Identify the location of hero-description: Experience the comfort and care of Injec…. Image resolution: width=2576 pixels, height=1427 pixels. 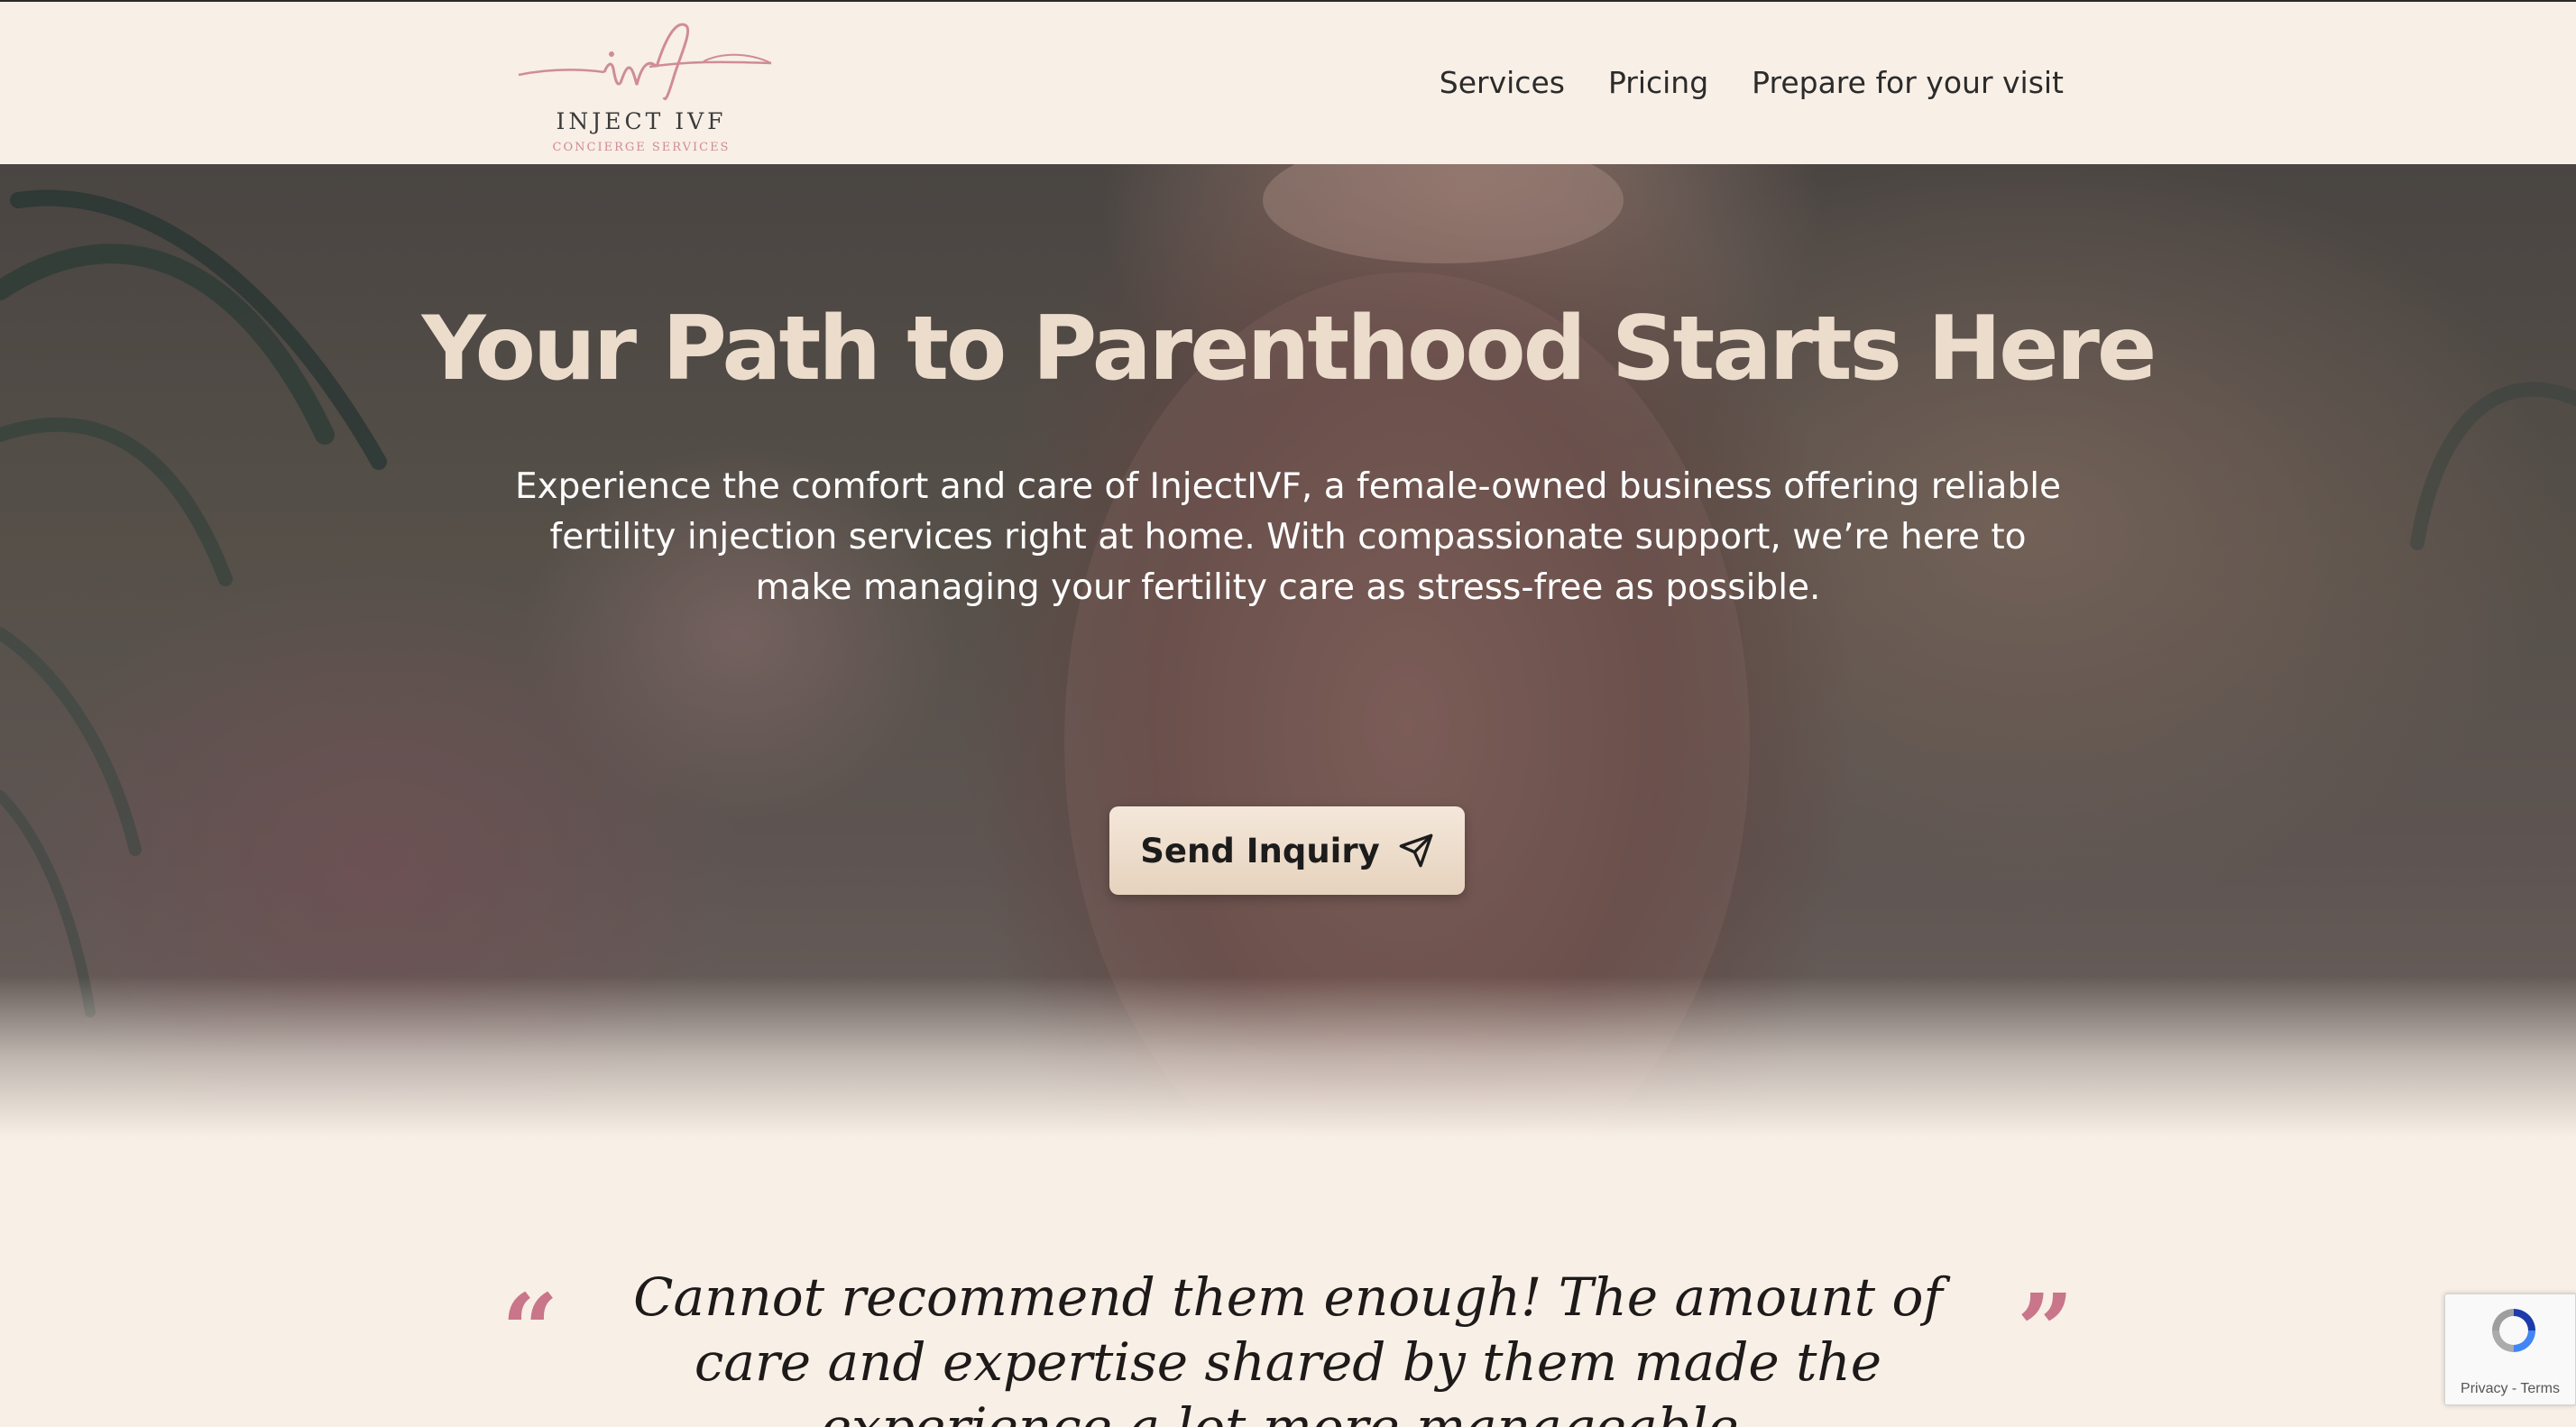
(1288, 537).